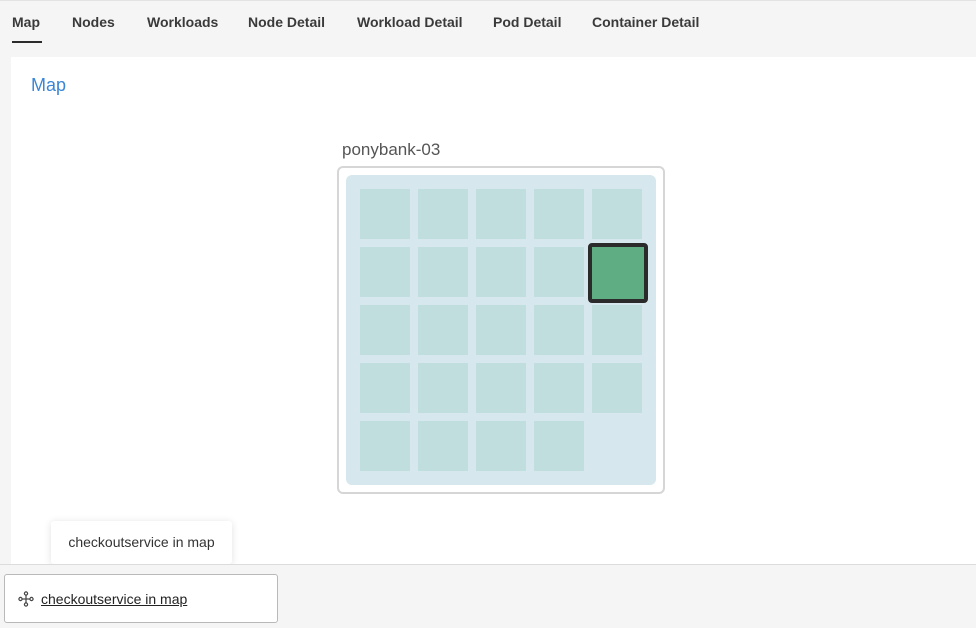 The image size is (976, 628). I want to click on tab-container-detail: Container Detail, so click(645, 22).